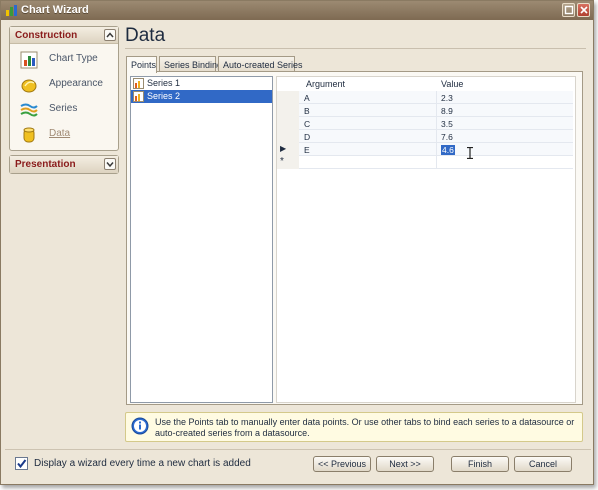 The width and height of the screenshot is (598, 490). I want to click on chevron-down-icon, so click(110, 165).